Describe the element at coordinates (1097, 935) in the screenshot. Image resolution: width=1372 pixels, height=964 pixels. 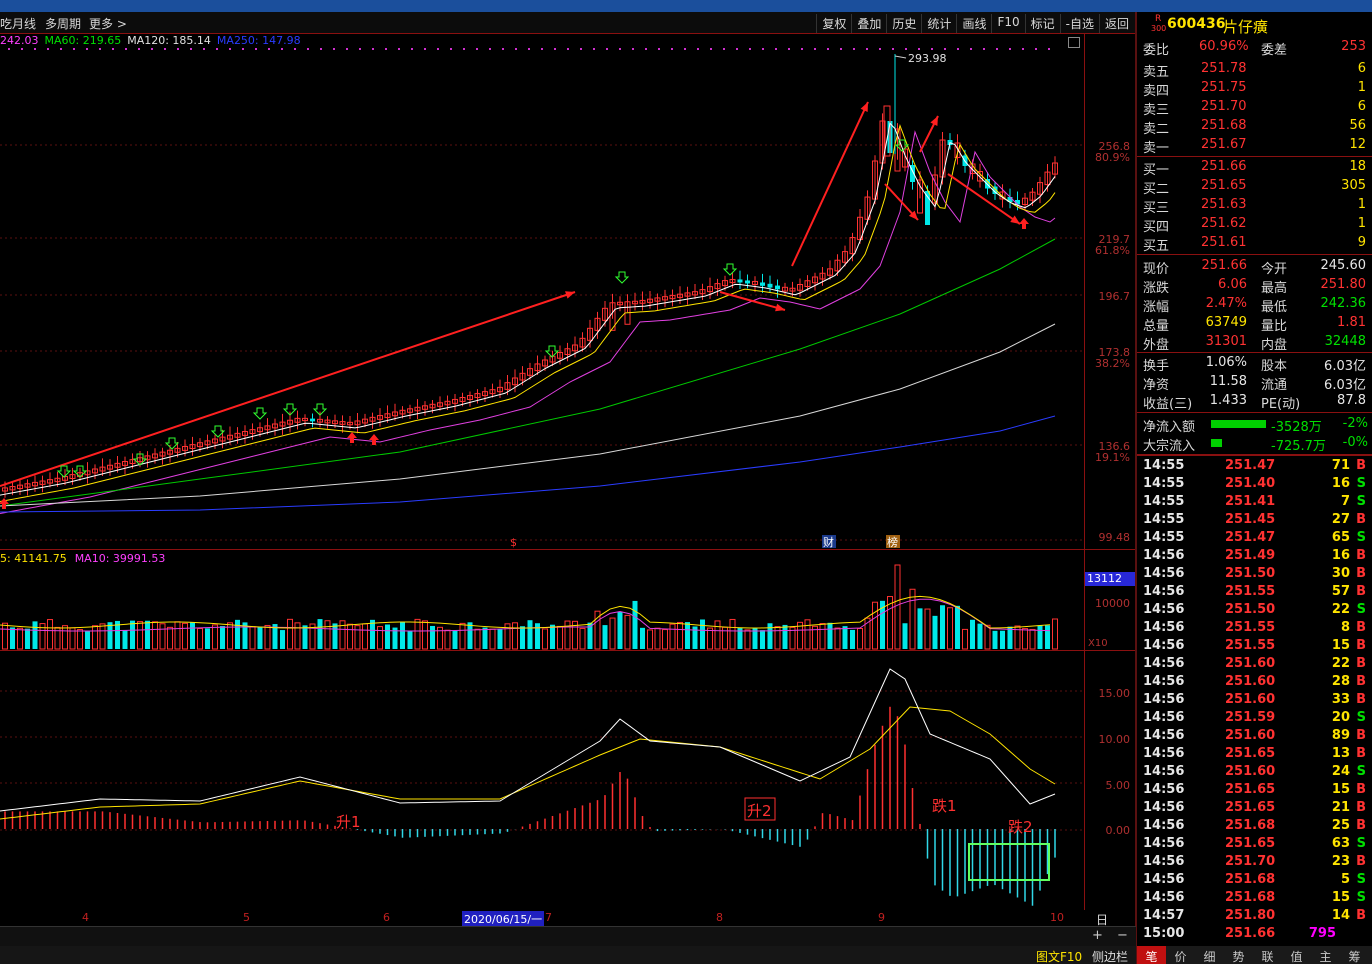
I see `zoom-in-icon: +` at that location.